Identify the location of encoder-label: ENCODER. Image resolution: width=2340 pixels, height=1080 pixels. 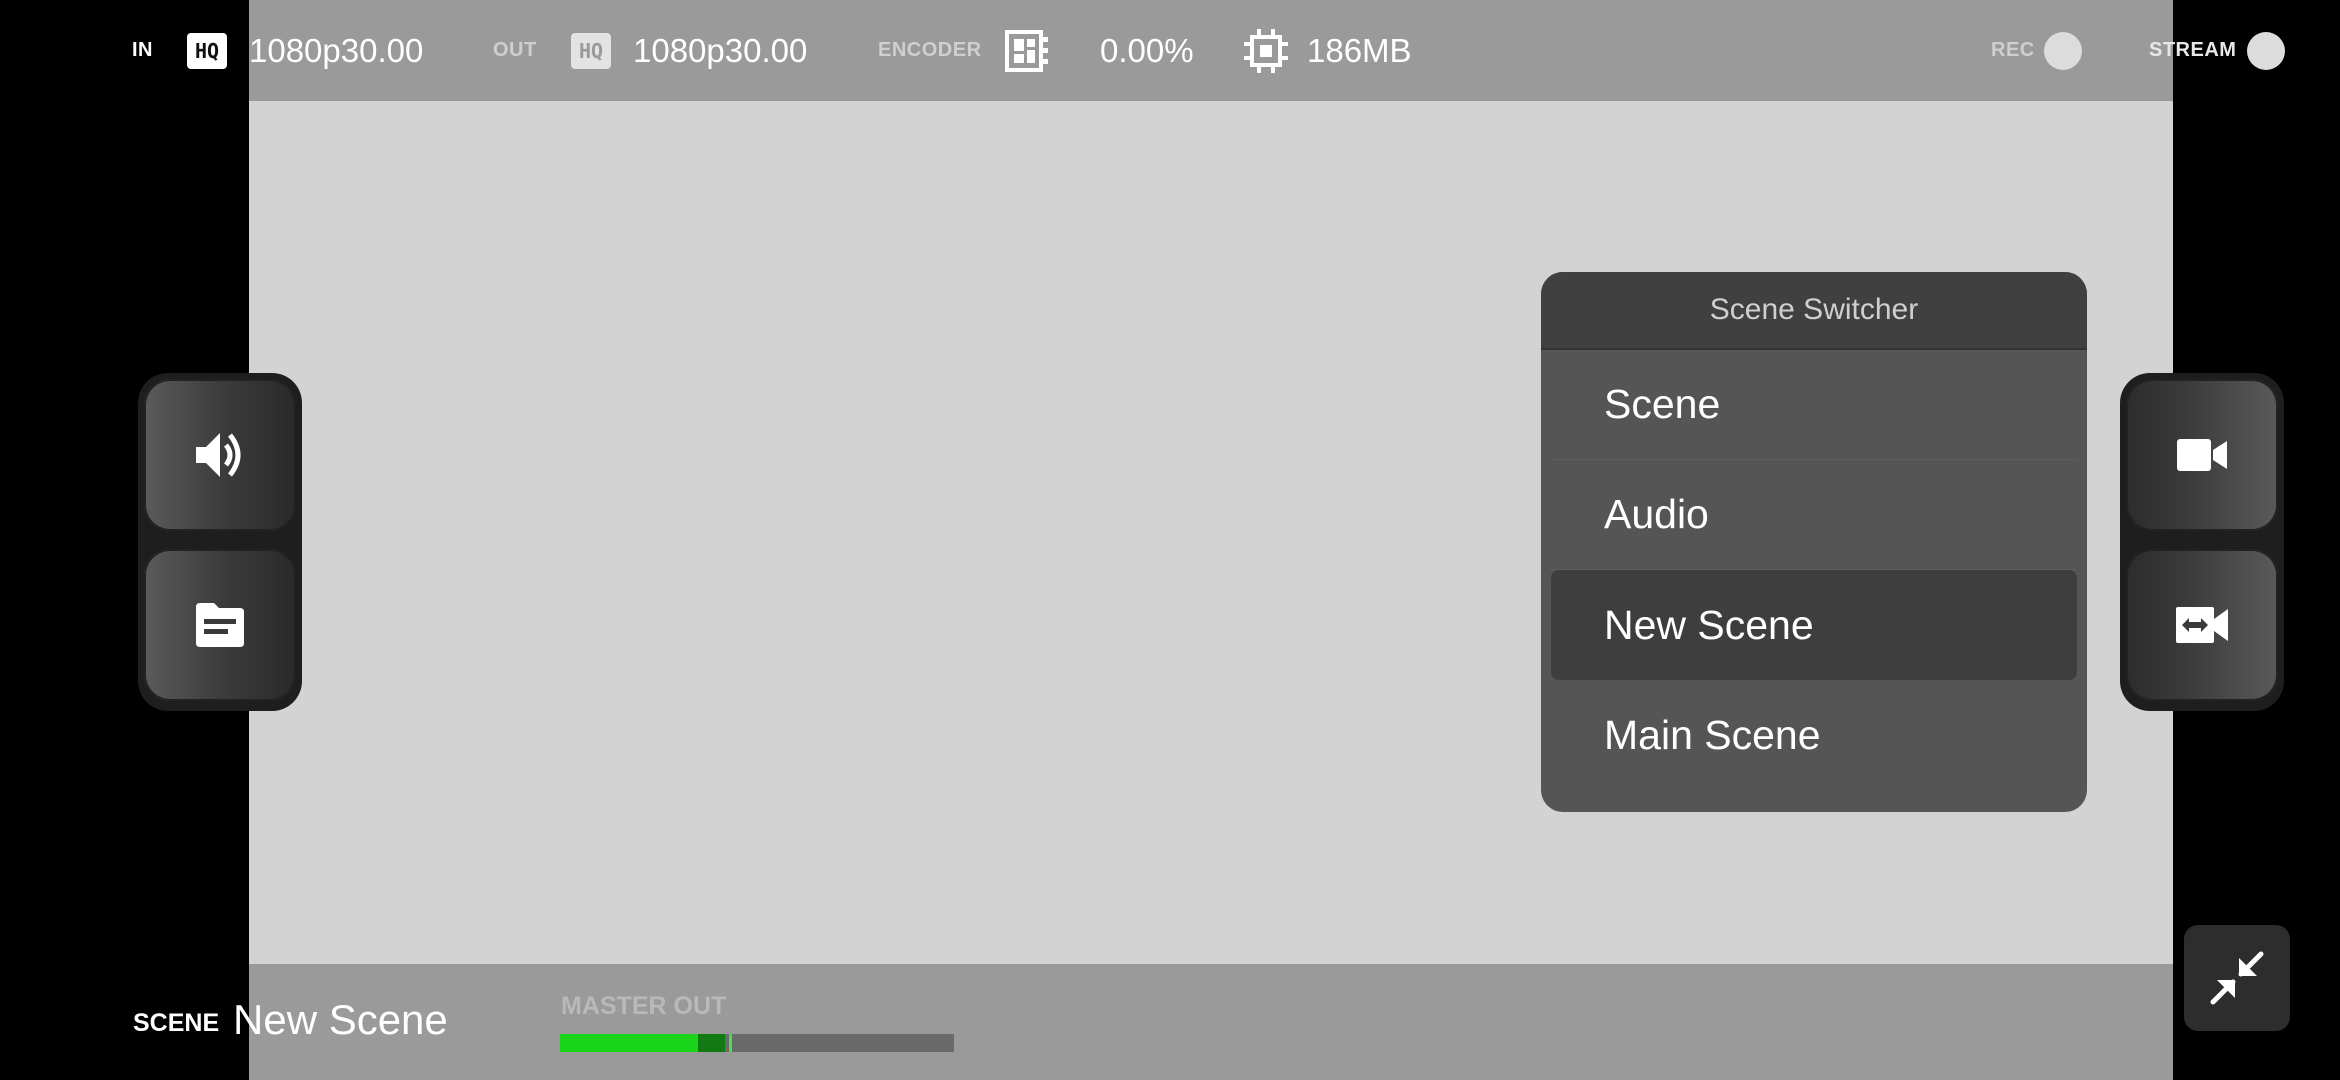
(930, 50).